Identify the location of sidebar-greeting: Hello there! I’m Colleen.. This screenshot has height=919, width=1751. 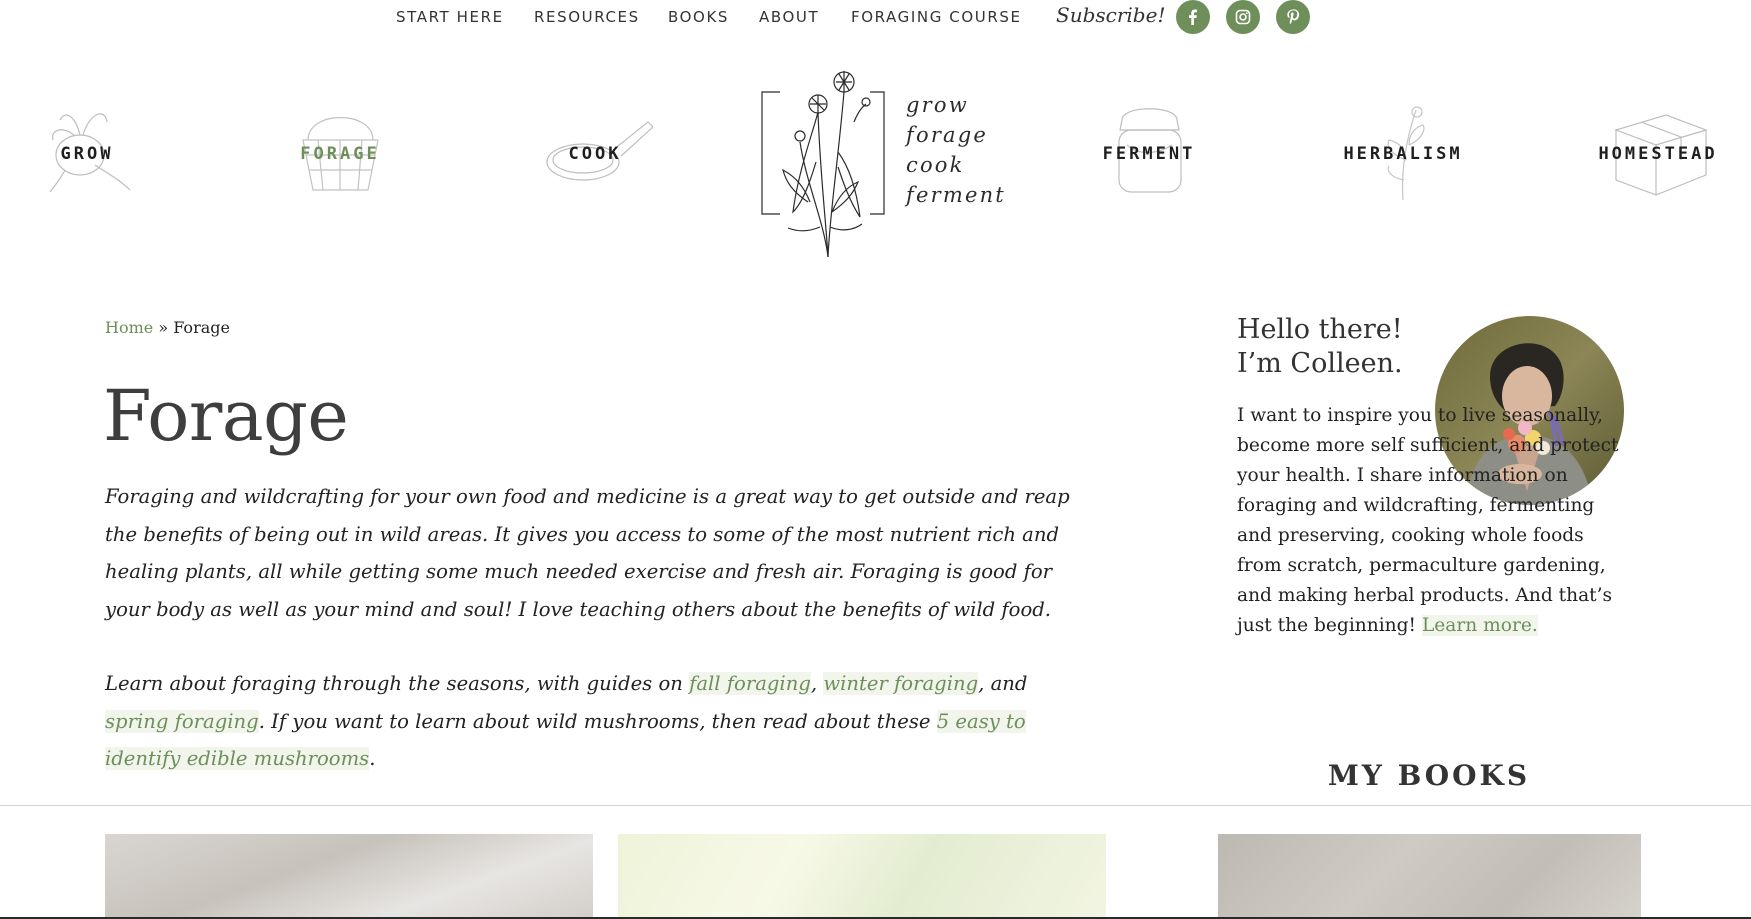
(1320, 347).